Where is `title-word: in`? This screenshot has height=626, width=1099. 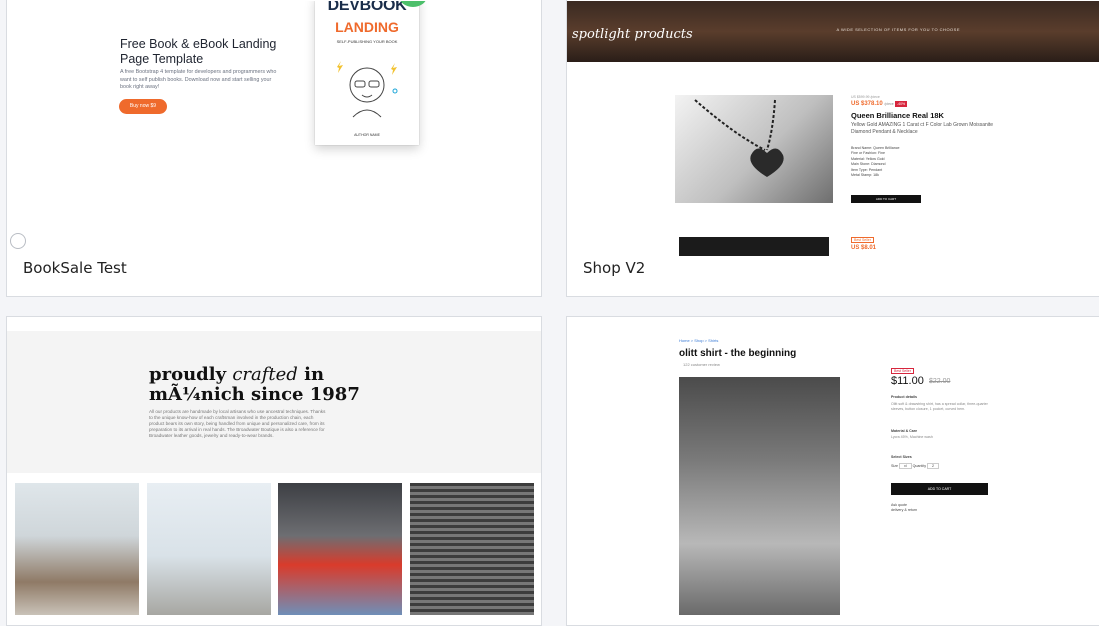
title-word: in is located at coordinates (314, 374).